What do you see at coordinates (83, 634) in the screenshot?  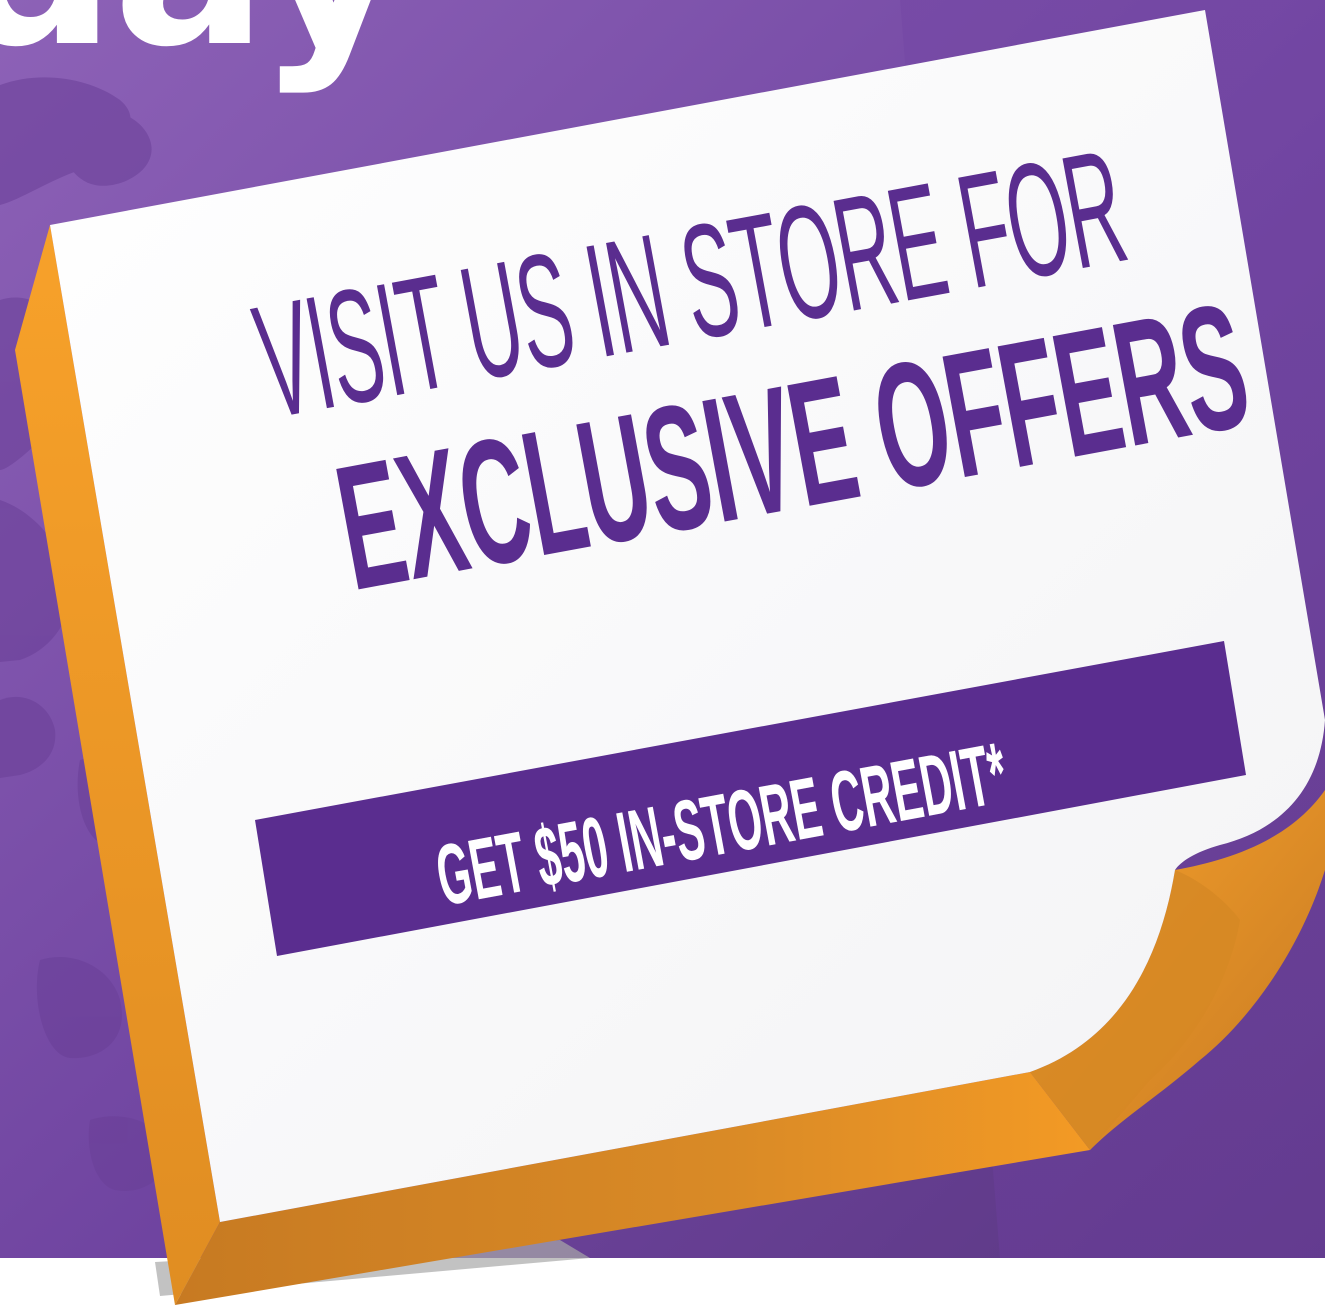 I see `world-map-silhouette` at bounding box center [83, 634].